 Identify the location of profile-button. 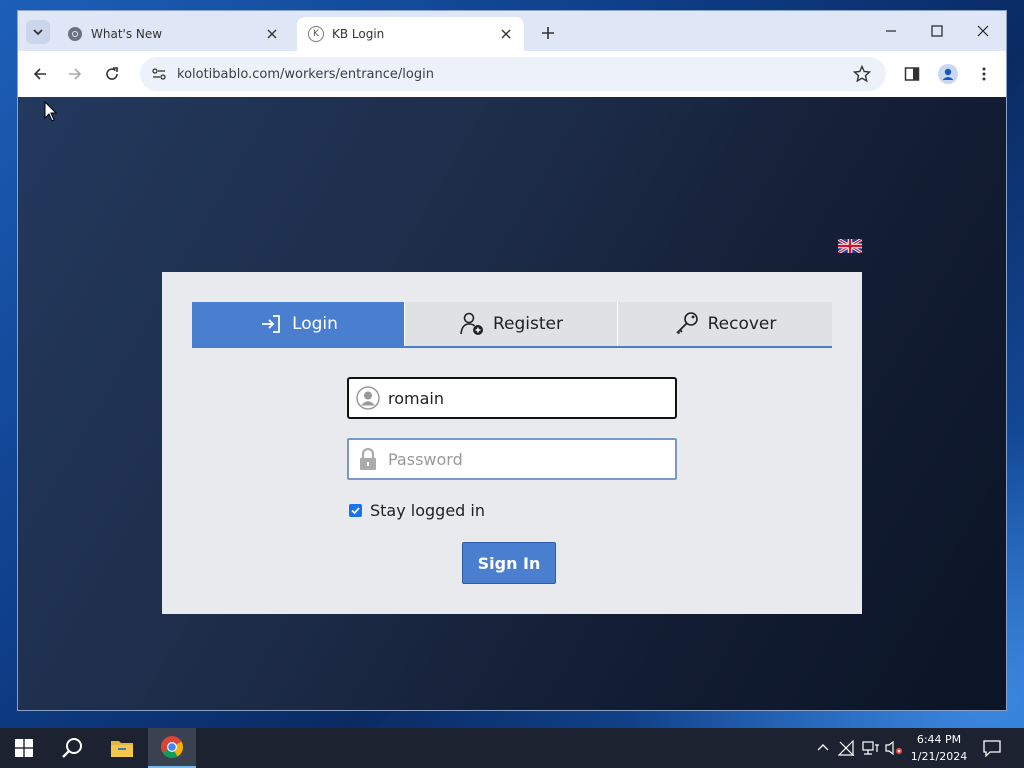
(948, 74).